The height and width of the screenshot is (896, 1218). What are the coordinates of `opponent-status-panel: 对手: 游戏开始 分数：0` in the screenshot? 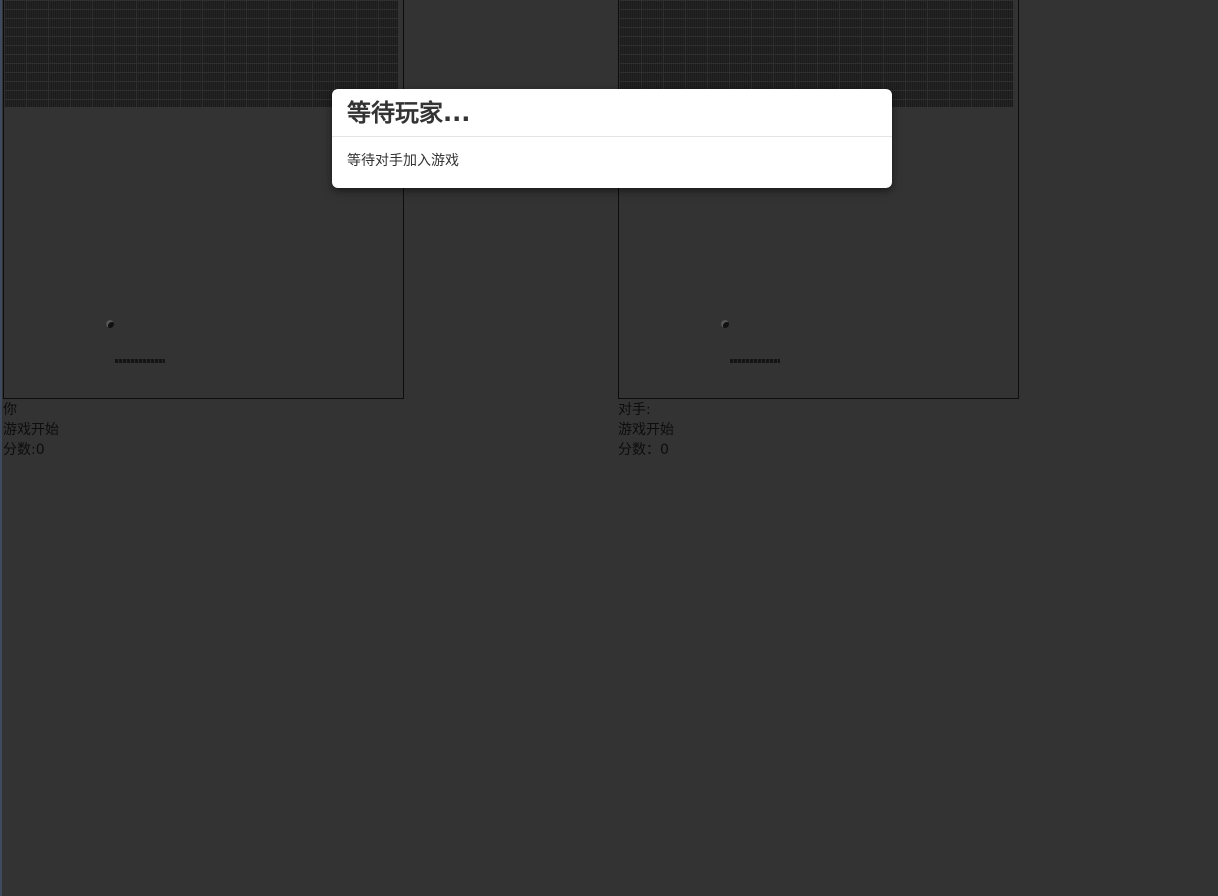 It's located at (646, 430).